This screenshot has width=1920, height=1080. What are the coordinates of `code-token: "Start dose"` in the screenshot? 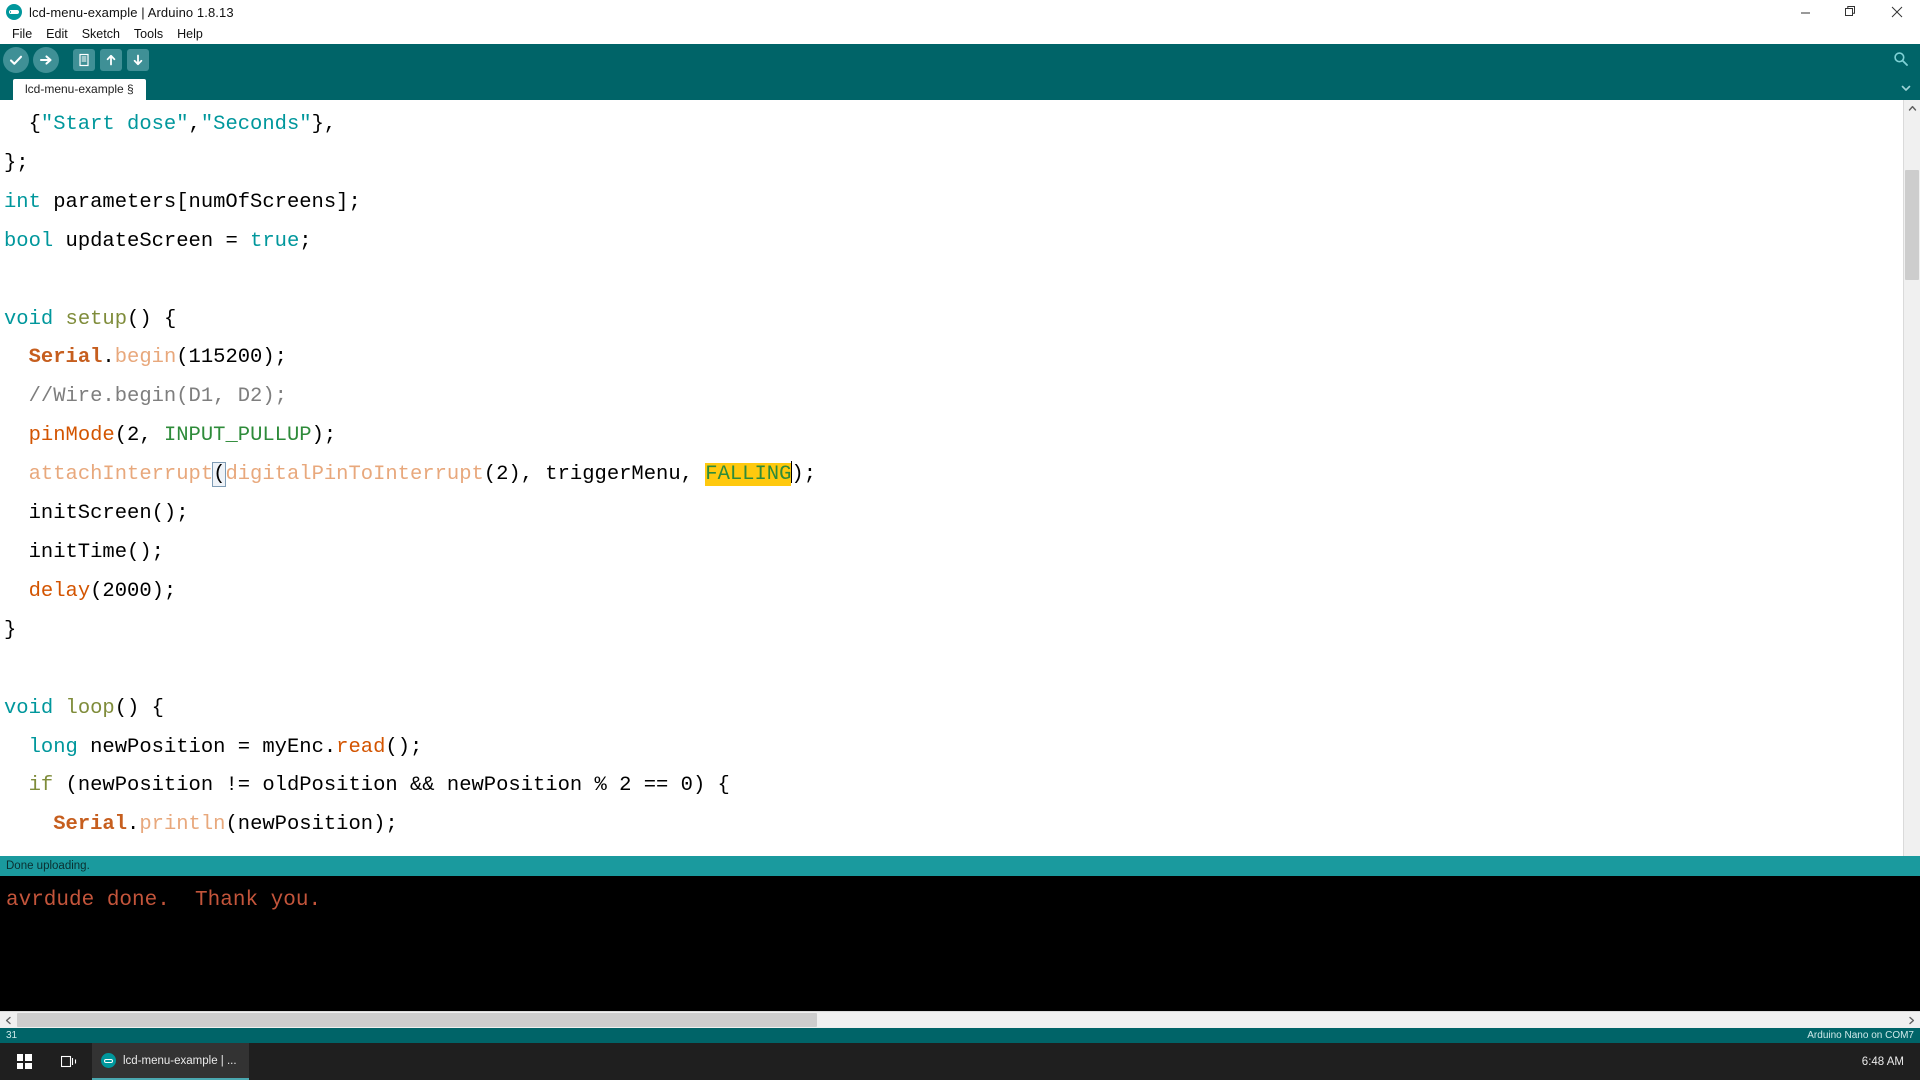 It's located at (114, 124).